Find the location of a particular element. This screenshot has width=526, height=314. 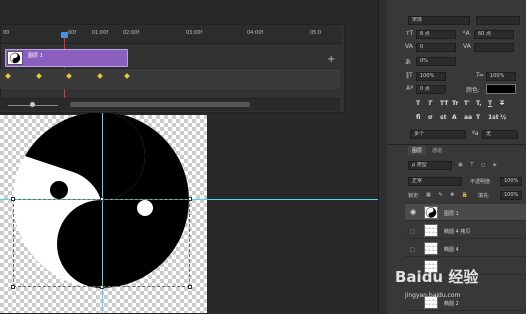

kerning-field: 0 is located at coordinates (436, 47).